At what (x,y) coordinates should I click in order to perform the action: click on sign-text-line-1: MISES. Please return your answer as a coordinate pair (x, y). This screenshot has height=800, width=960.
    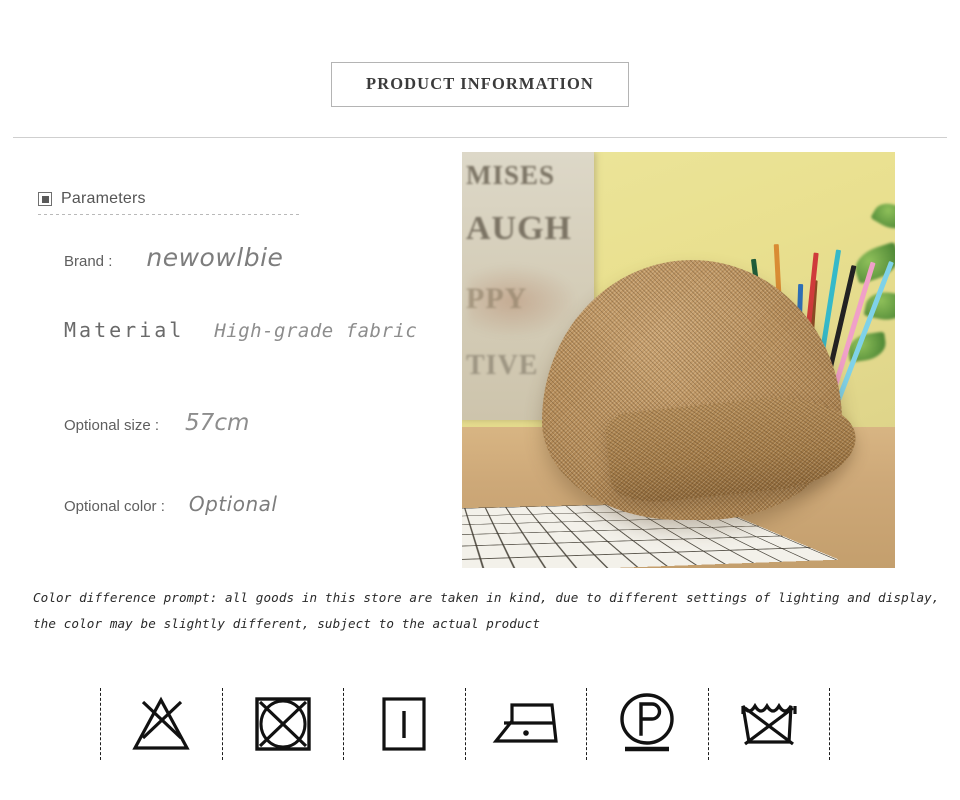
    Looking at the image, I should click on (511, 175).